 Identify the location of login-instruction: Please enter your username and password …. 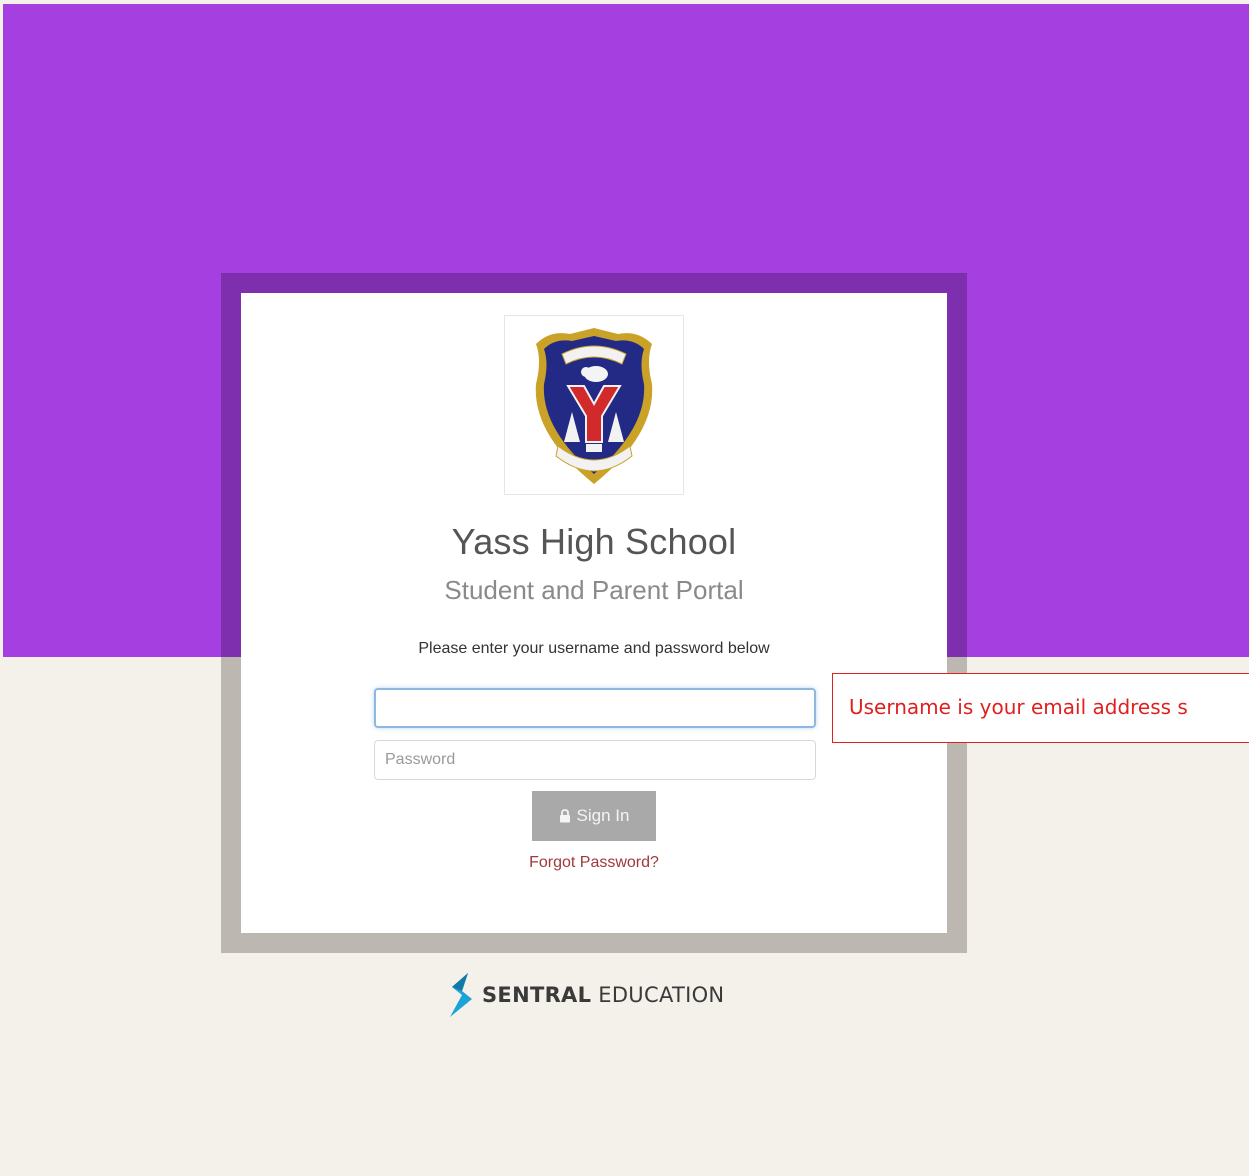
(594, 648).